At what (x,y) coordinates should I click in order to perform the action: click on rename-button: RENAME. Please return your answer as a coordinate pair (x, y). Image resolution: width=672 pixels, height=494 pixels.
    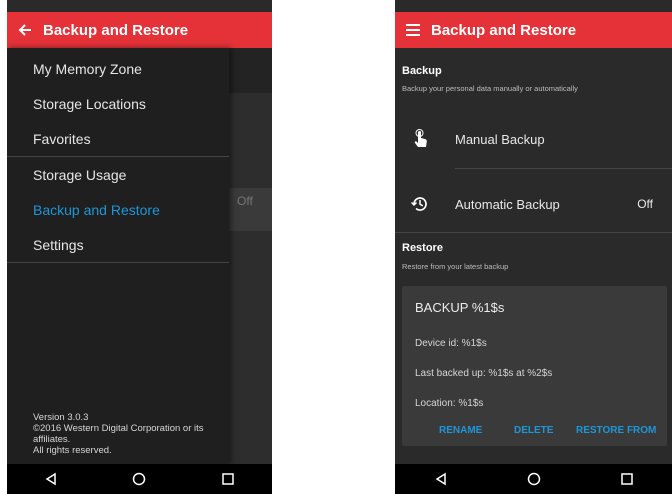
    Looking at the image, I should click on (460, 430).